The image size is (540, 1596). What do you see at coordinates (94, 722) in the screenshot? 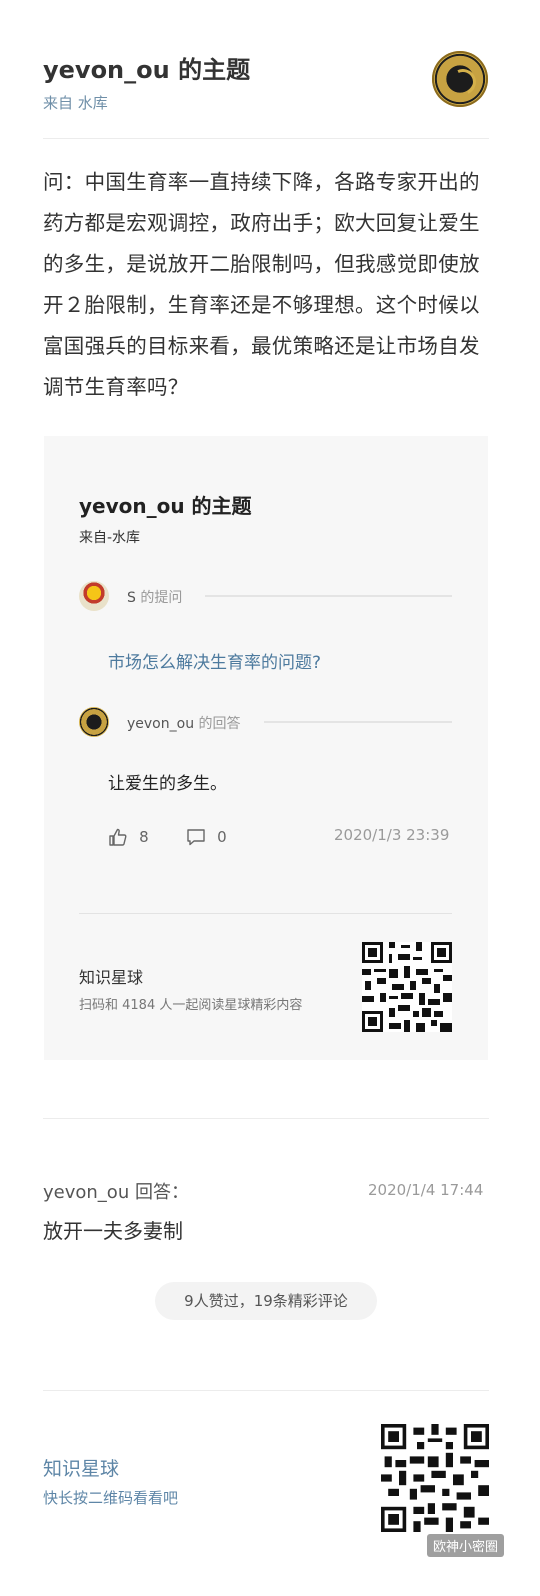
I see `answerer-avatar` at bounding box center [94, 722].